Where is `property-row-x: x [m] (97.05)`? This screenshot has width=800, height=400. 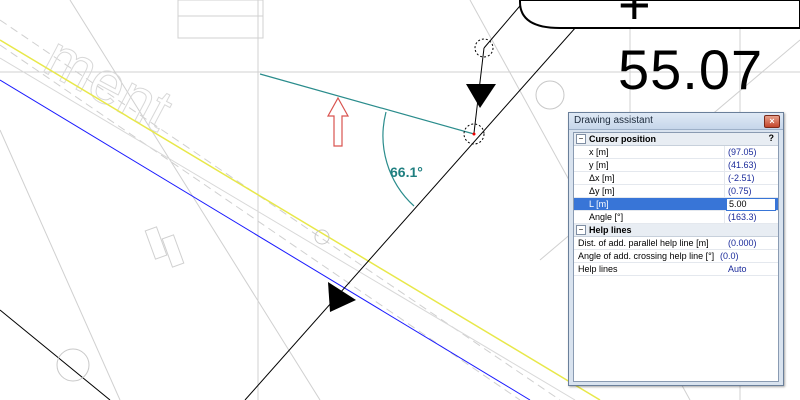 property-row-x: x [m] (97.05) is located at coordinates (676, 152).